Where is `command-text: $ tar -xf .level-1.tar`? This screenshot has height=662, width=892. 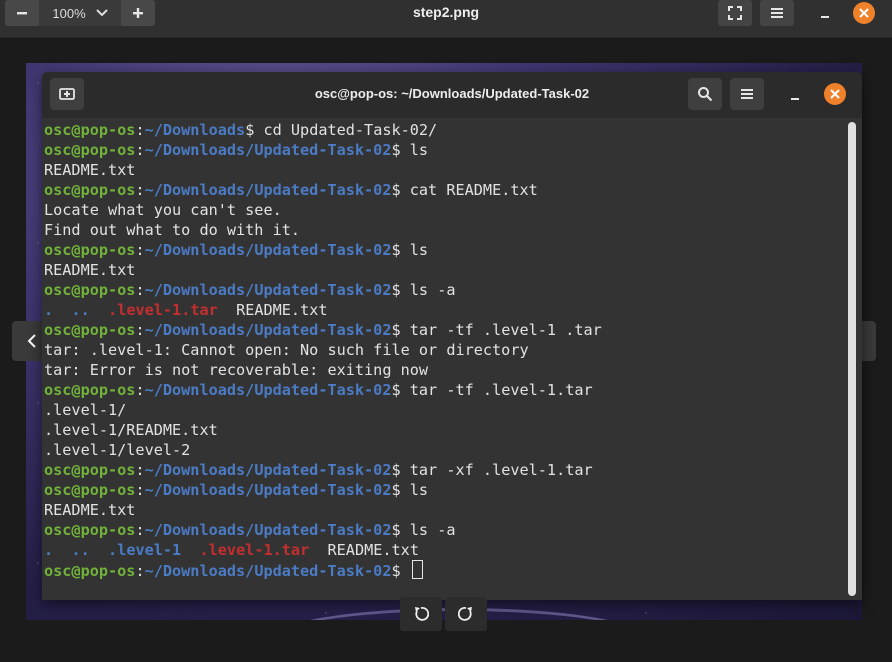
command-text: $ tar -xf .level-1.tar is located at coordinates (492, 470).